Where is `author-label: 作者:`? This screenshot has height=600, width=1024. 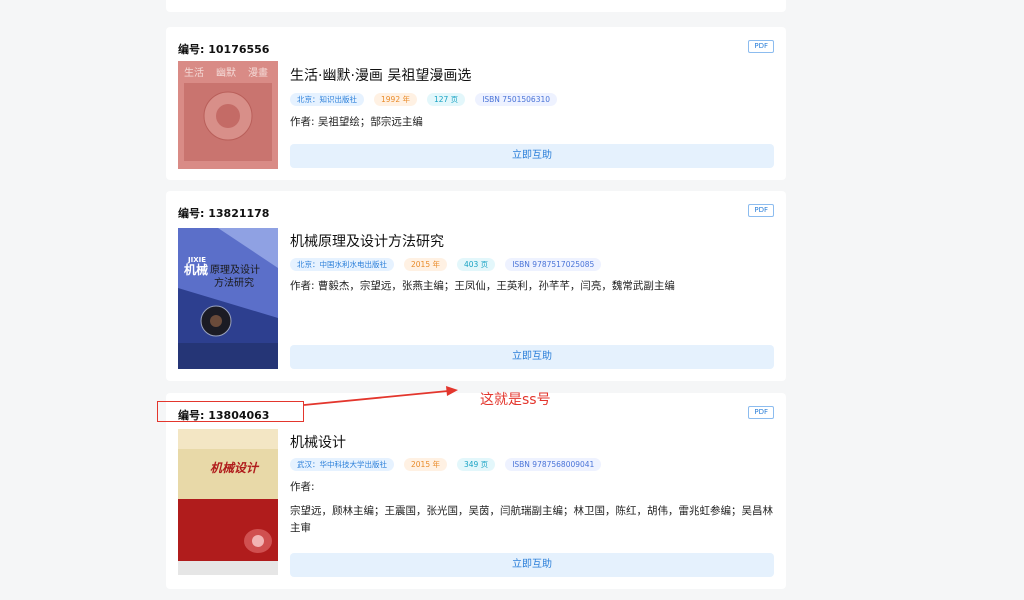 author-label: 作者: is located at coordinates (302, 487).